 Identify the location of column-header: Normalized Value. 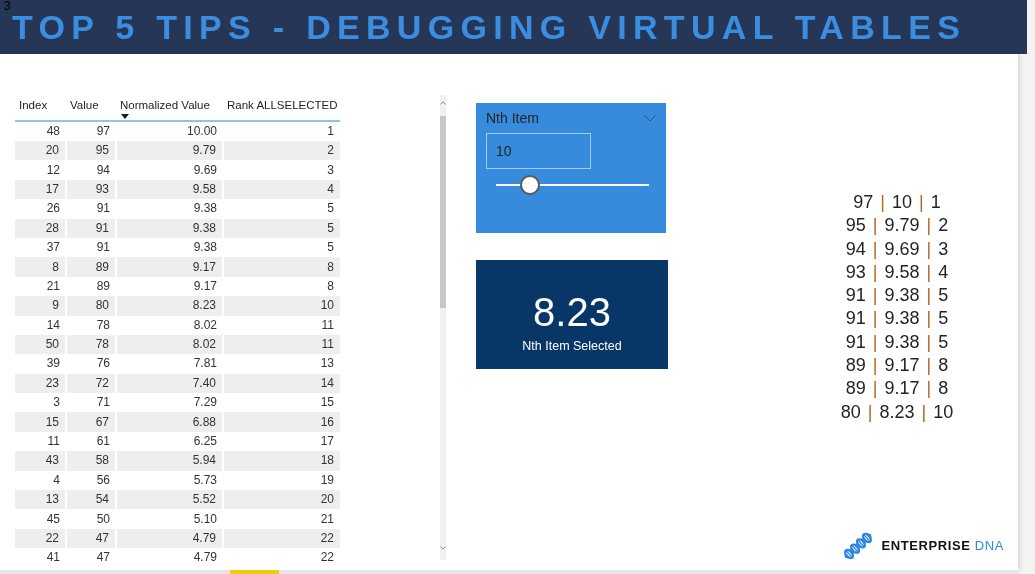
(165, 105).